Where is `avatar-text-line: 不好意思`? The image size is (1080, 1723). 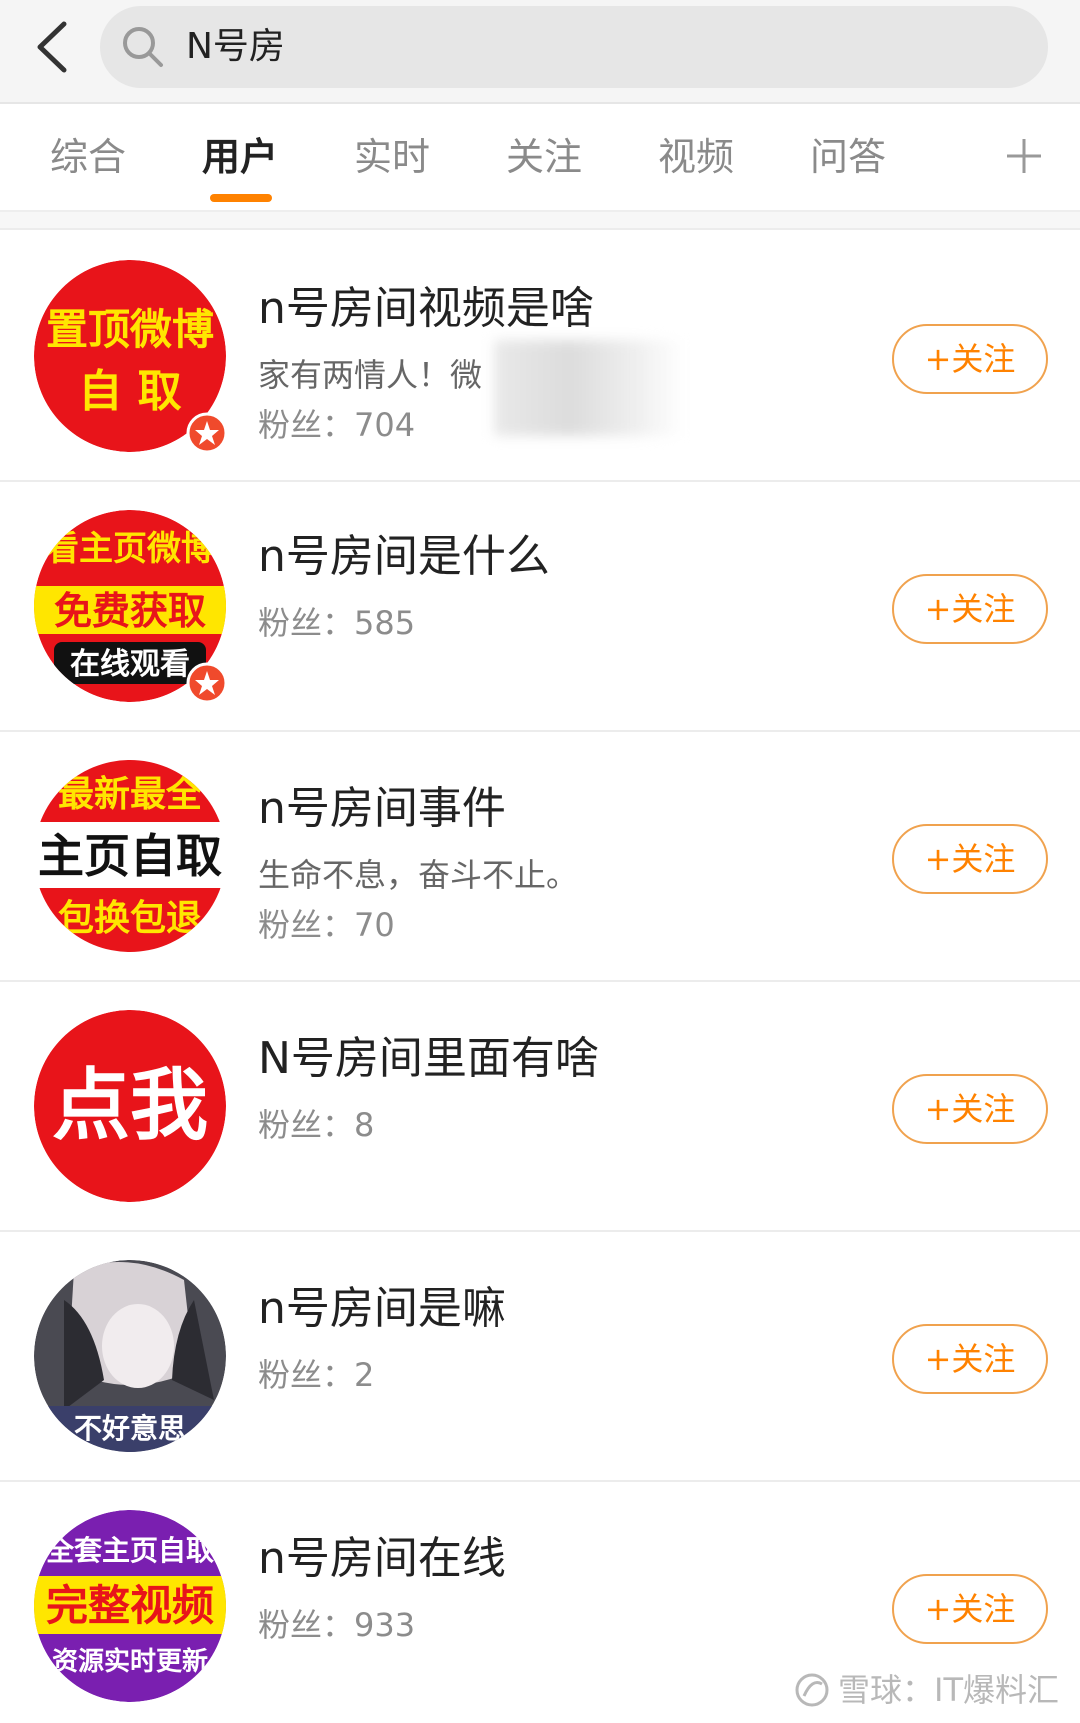 avatar-text-line: 不好意思 is located at coordinates (130, 1428).